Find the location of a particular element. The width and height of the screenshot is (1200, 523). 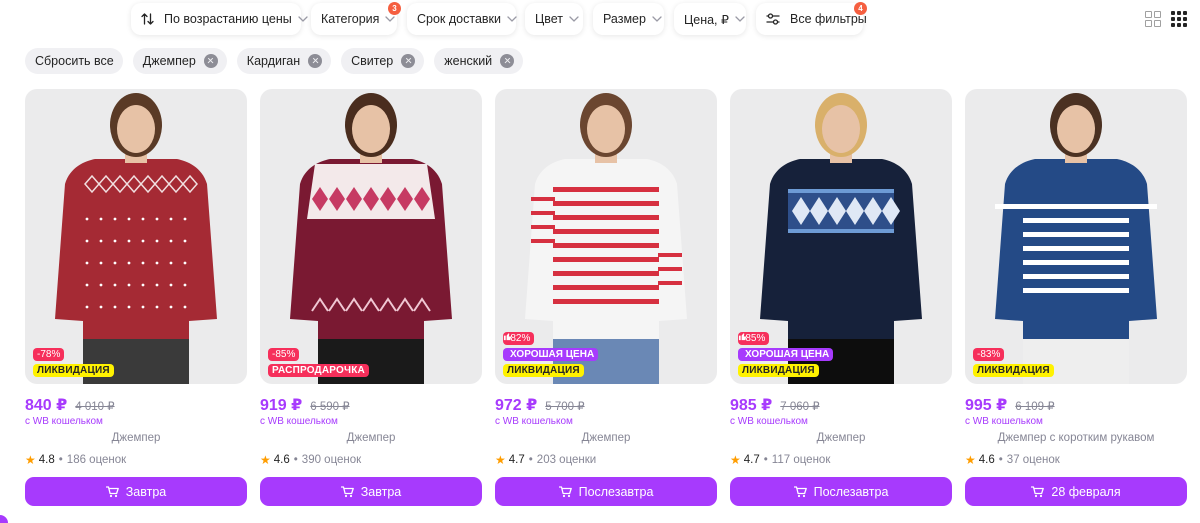

promo-badge-label: РАСПРОДАРОЧКА is located at coordinates (318, 370).